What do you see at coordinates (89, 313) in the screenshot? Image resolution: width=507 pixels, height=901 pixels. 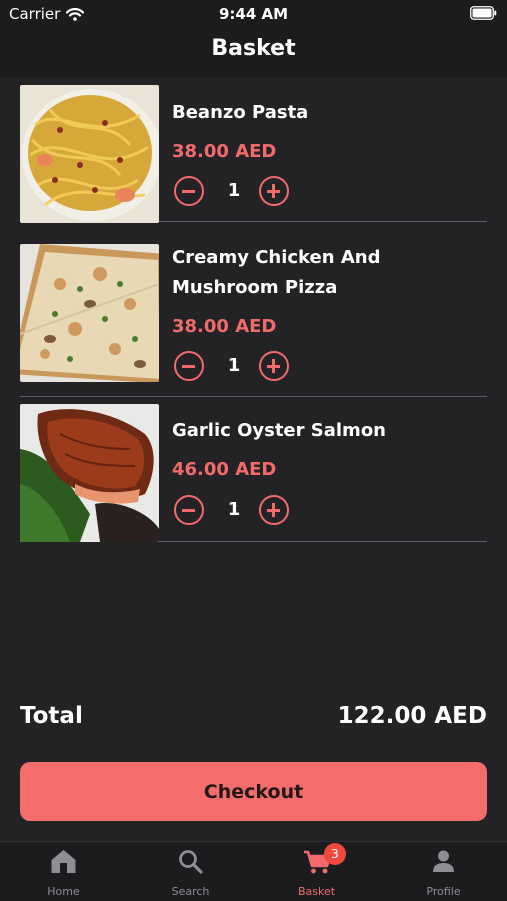 I see `pizza-photo` at bounding box center [89, 313].